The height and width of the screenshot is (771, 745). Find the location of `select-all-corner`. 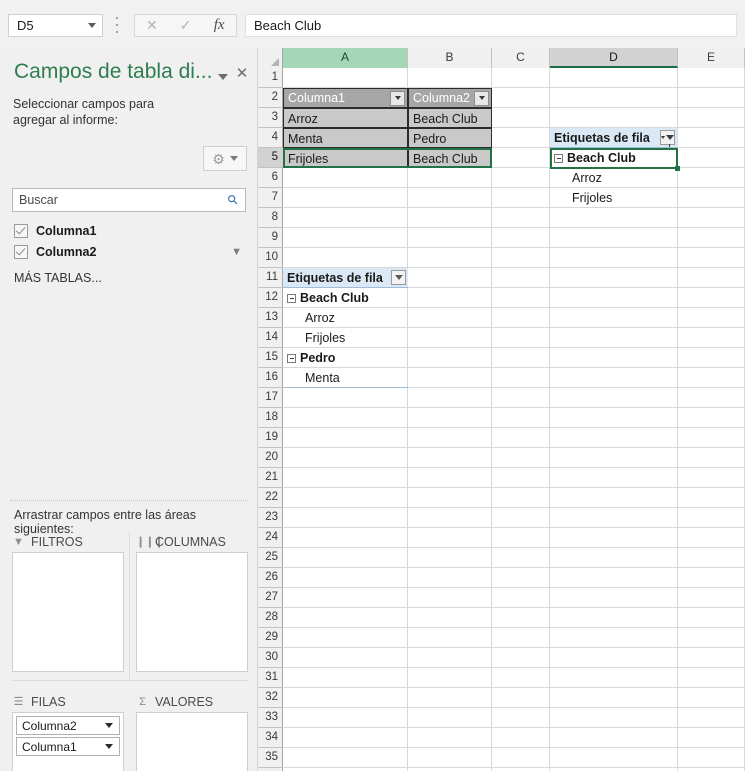

select-all-corner is located at coordinates (270, 58).